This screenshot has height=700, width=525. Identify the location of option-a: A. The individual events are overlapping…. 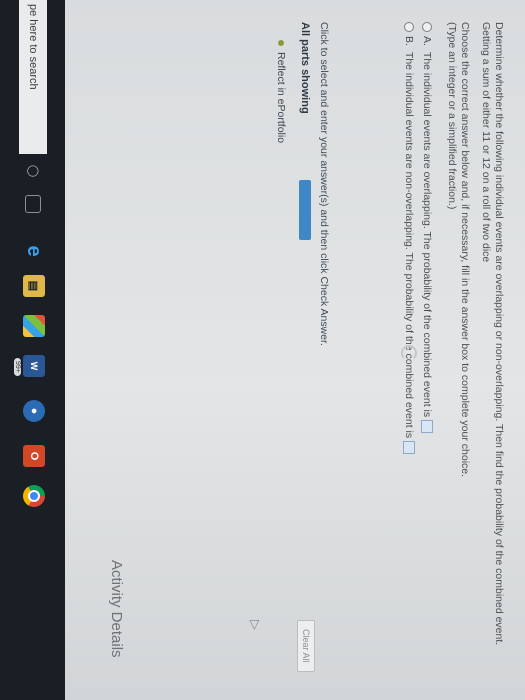
(427, 228).